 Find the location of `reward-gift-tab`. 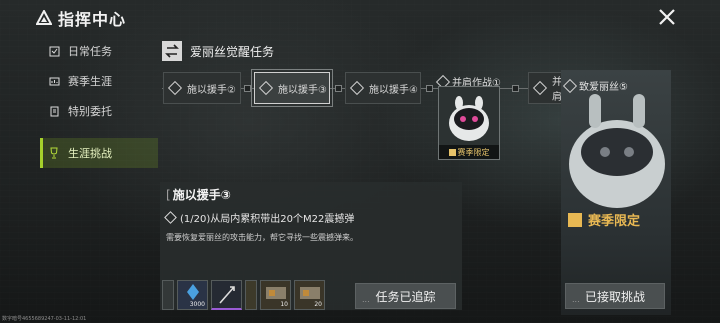

reward-gift-tab is located at coordinates (251, 295).